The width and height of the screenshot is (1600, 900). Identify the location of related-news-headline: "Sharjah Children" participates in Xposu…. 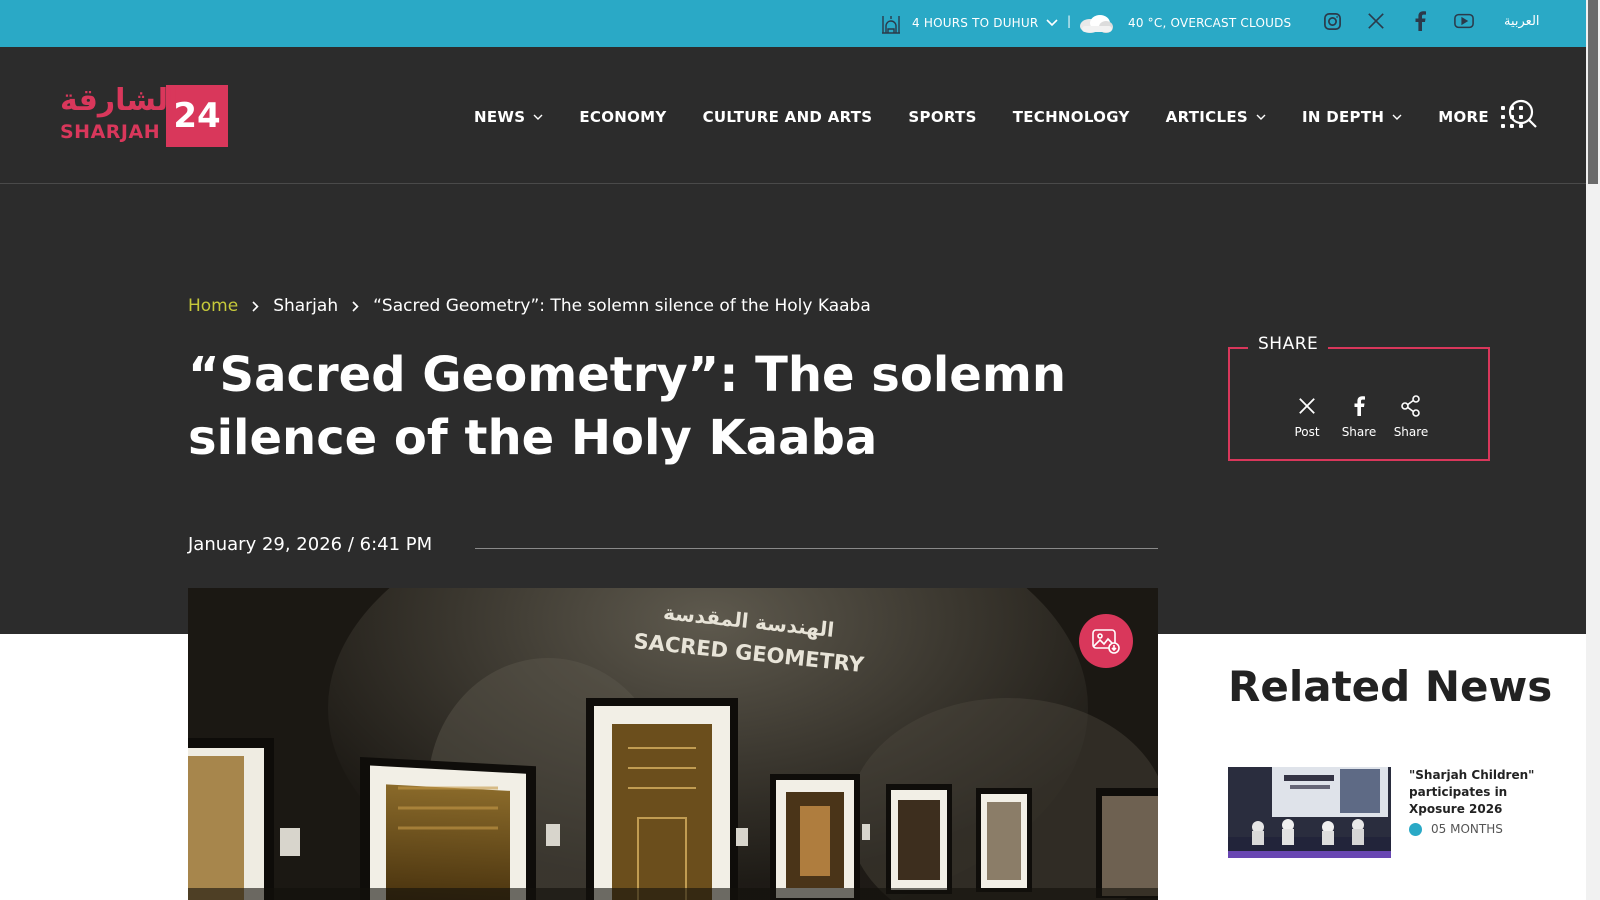
(1474, 792).